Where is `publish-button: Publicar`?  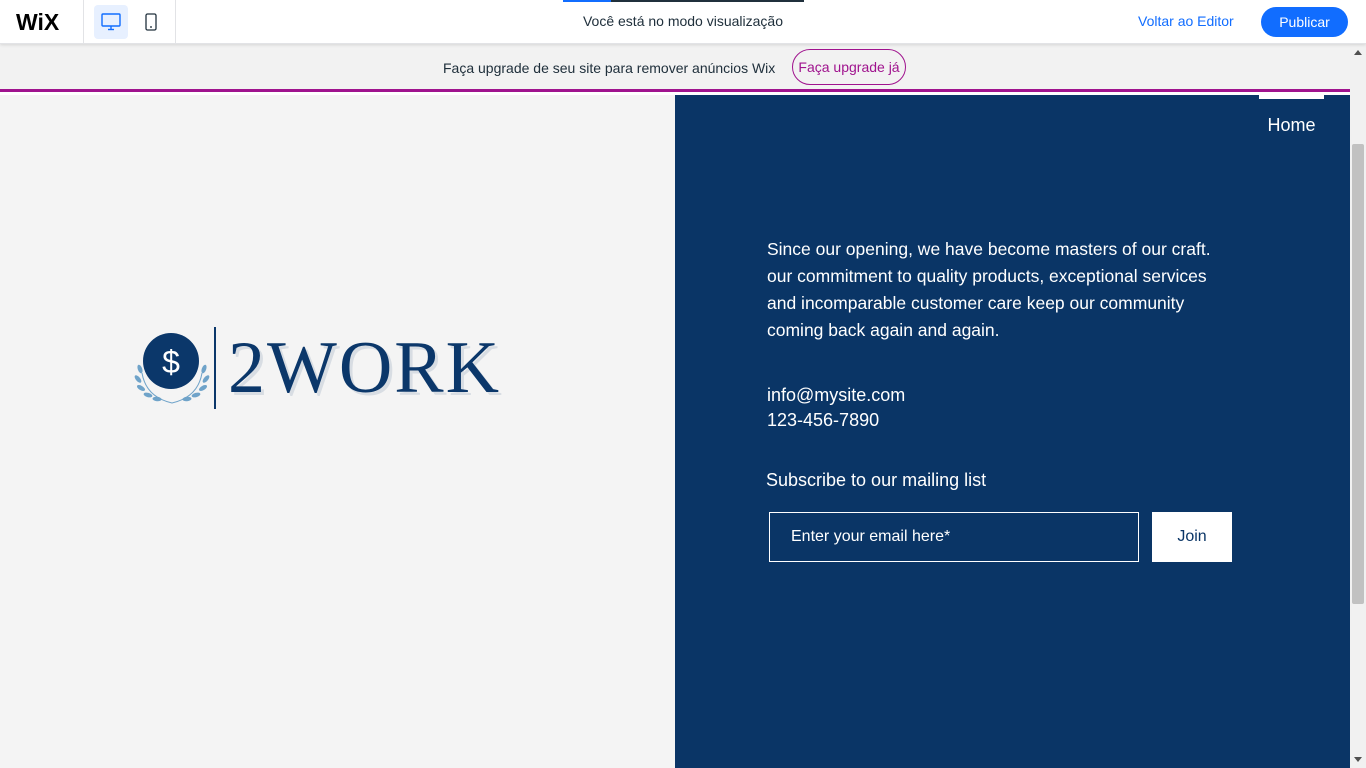 publish-button: Publicar is located at coordinates (1304, 22).